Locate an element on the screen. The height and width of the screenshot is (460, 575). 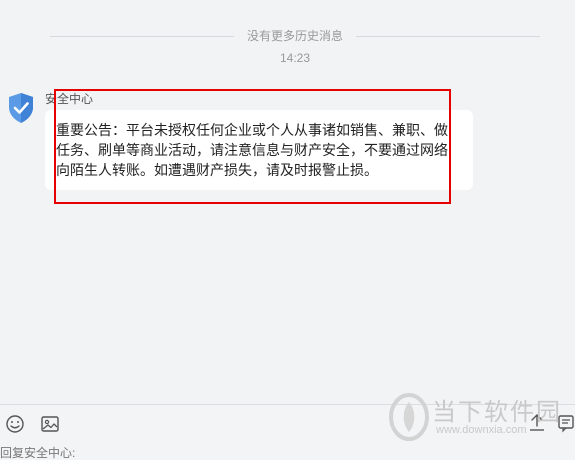
smiley-icon is located at coordinates (15, 424).